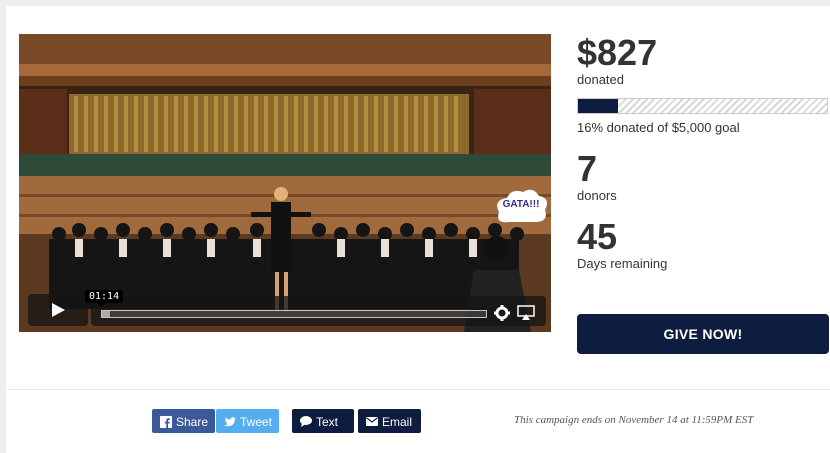 The width and height of the screenshot is (830, 453). What do you see at coordinates (418, 389) in the screenshot?
I see `divider` at bounding box center [418, 389].